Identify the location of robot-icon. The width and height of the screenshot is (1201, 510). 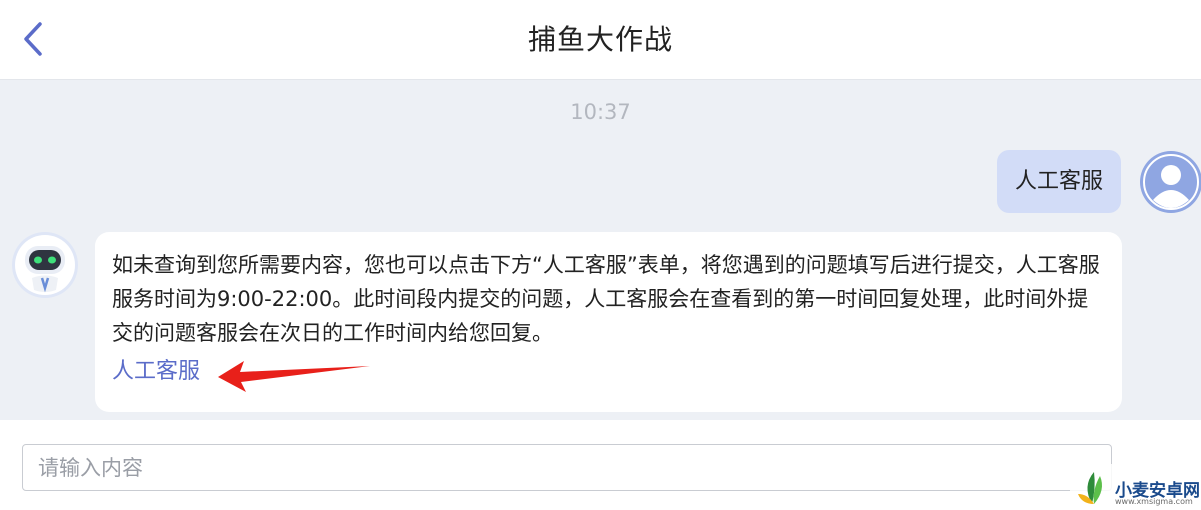
(45, 265).